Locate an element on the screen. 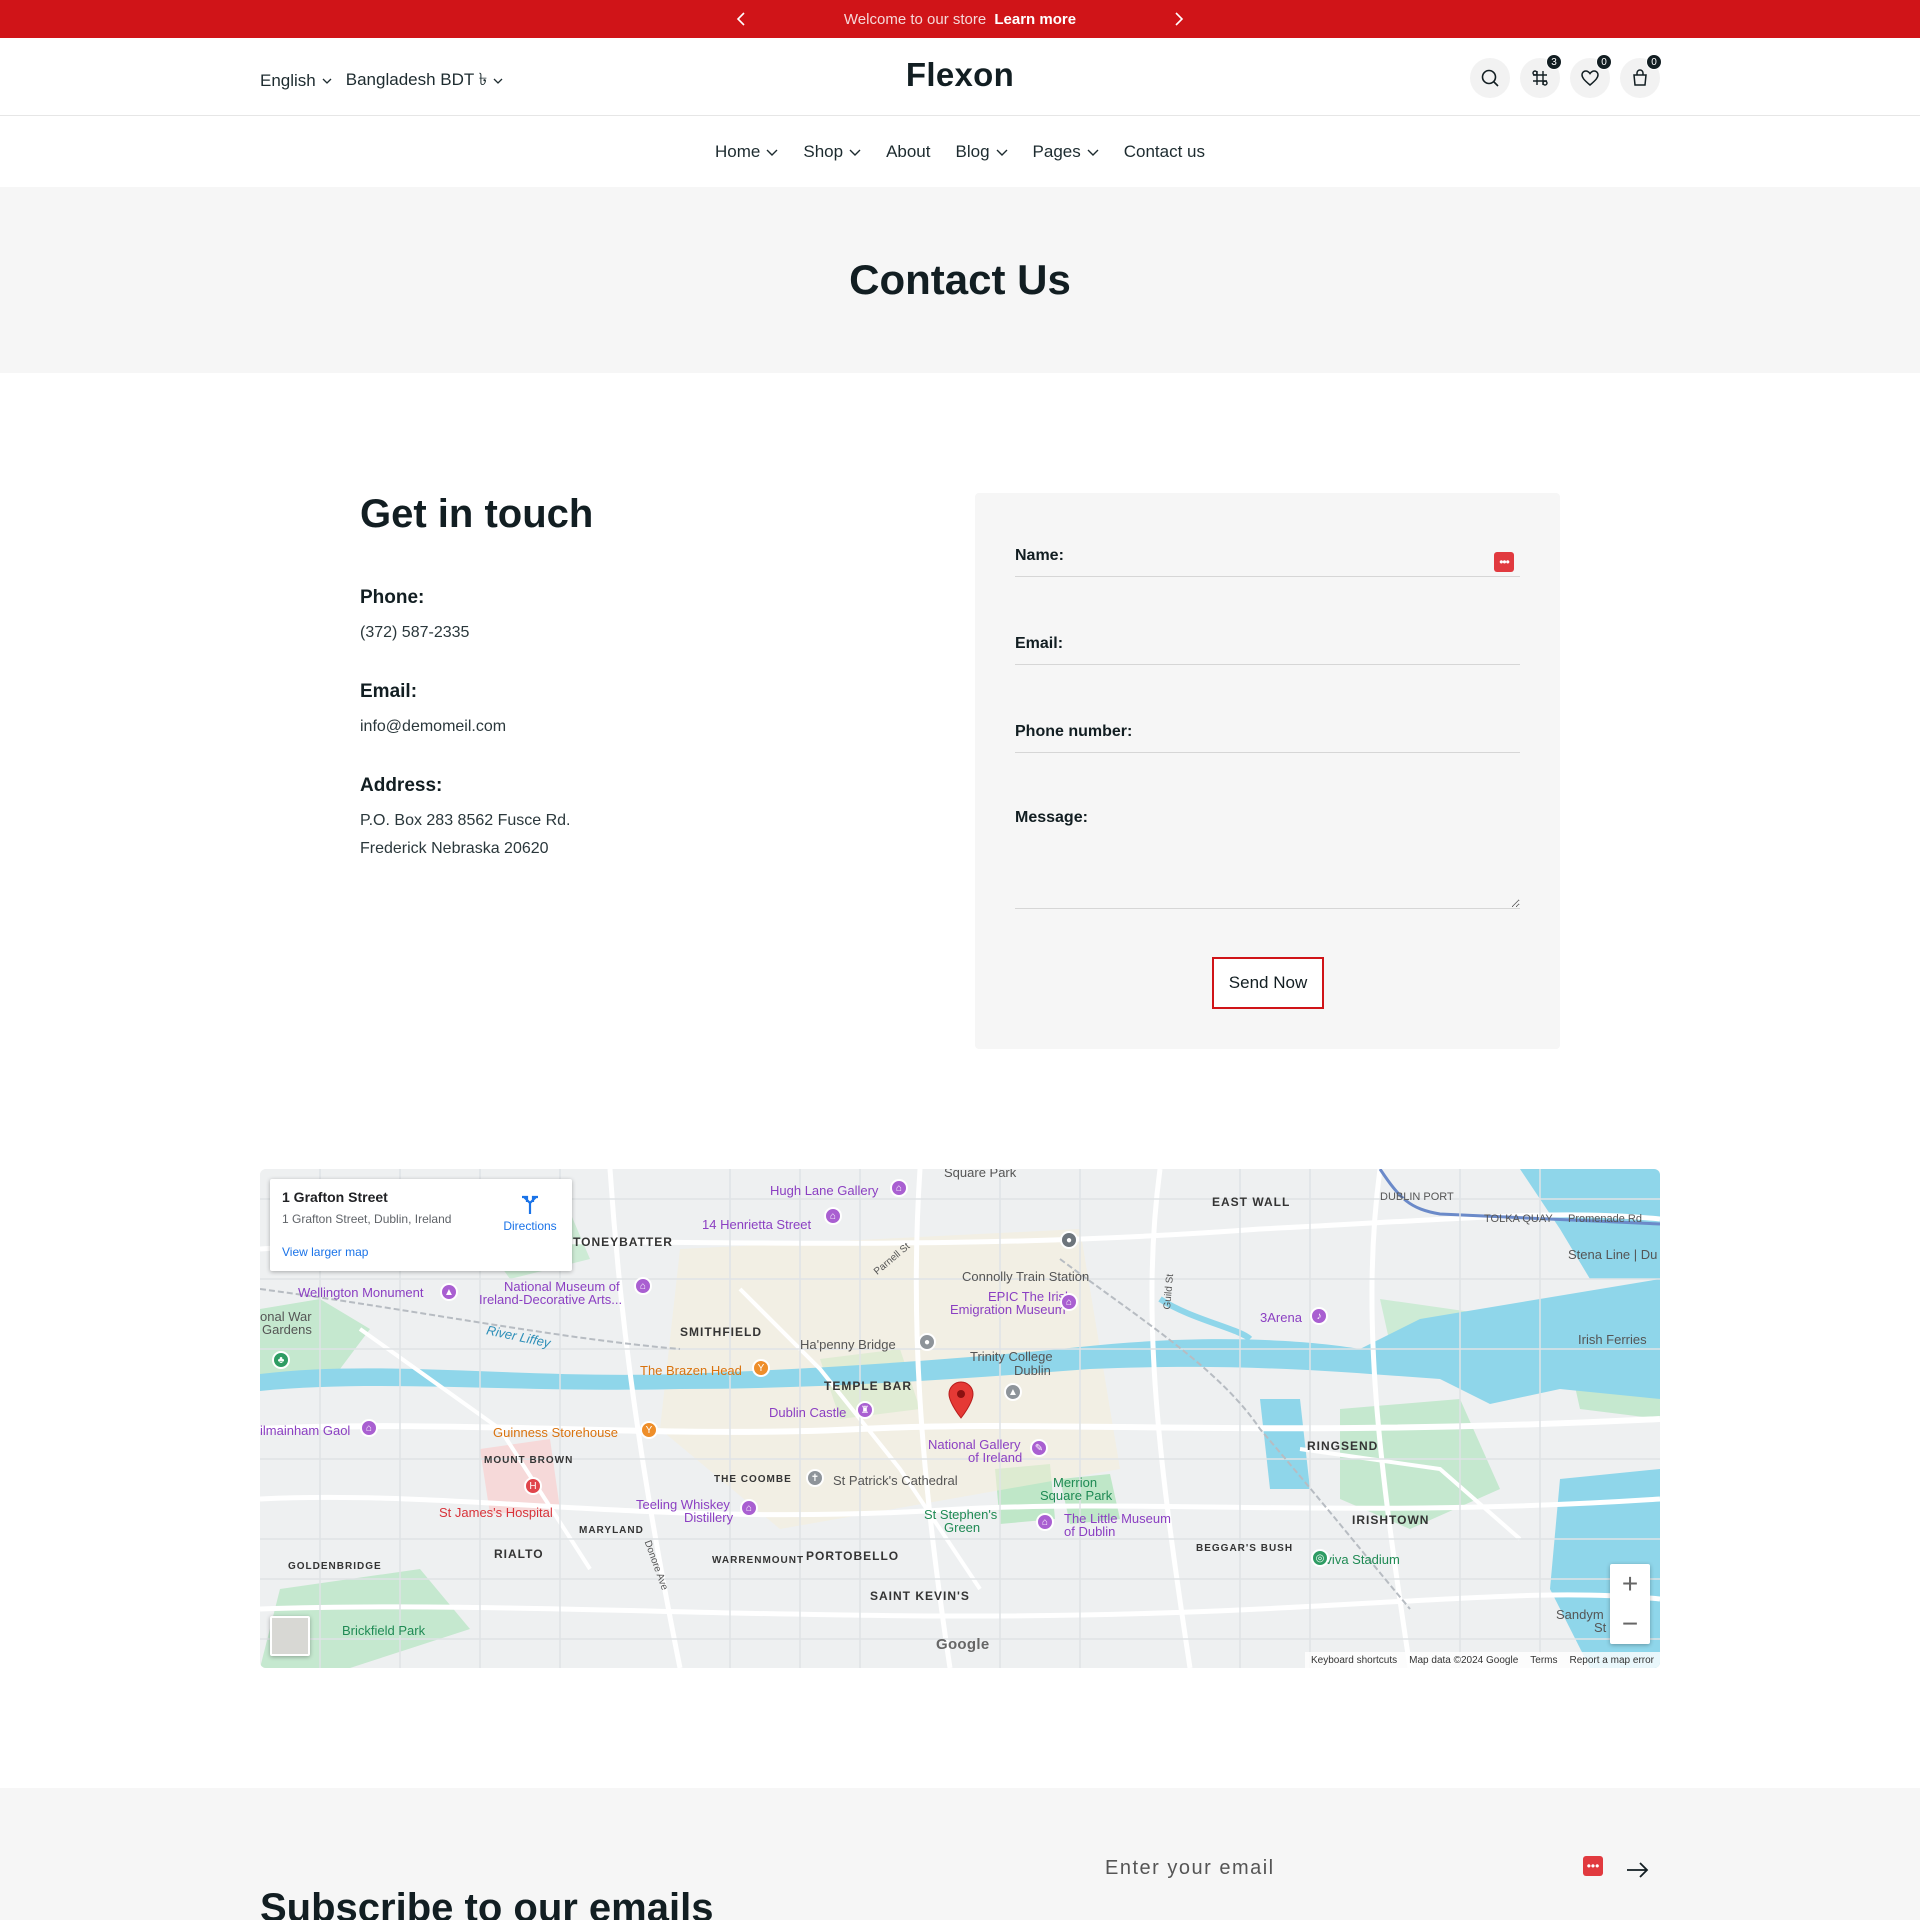 The image size is (1920, 1920). compare-button: 3 is located at coordinates (1541, 76).